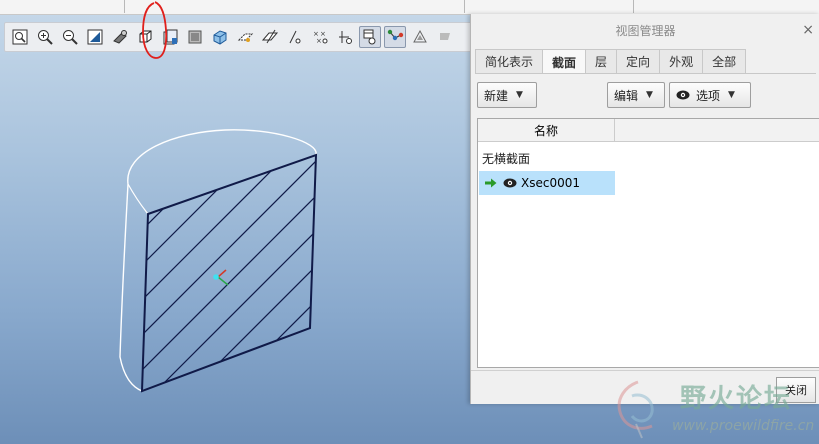 The height and width of the screenshot is (444, 819). I want to click on list-header: 名称, so click(648, 130).